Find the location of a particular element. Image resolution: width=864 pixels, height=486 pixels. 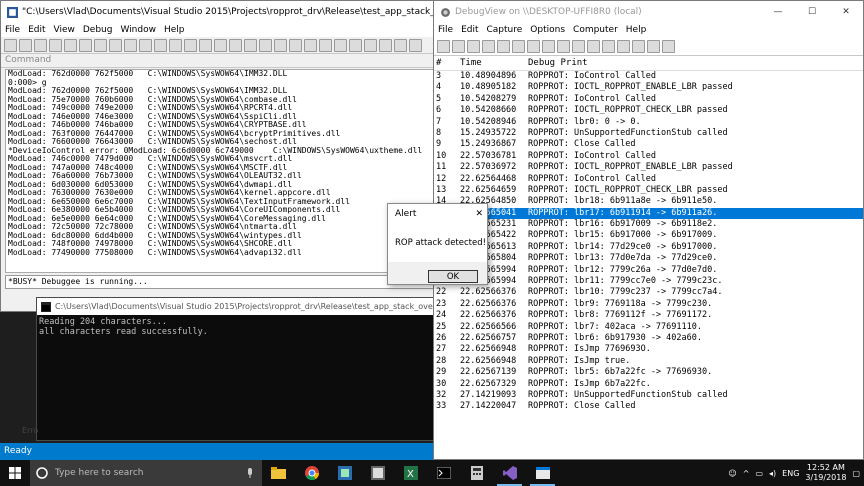

ok-button: OK is located at coordinates (453, 276).